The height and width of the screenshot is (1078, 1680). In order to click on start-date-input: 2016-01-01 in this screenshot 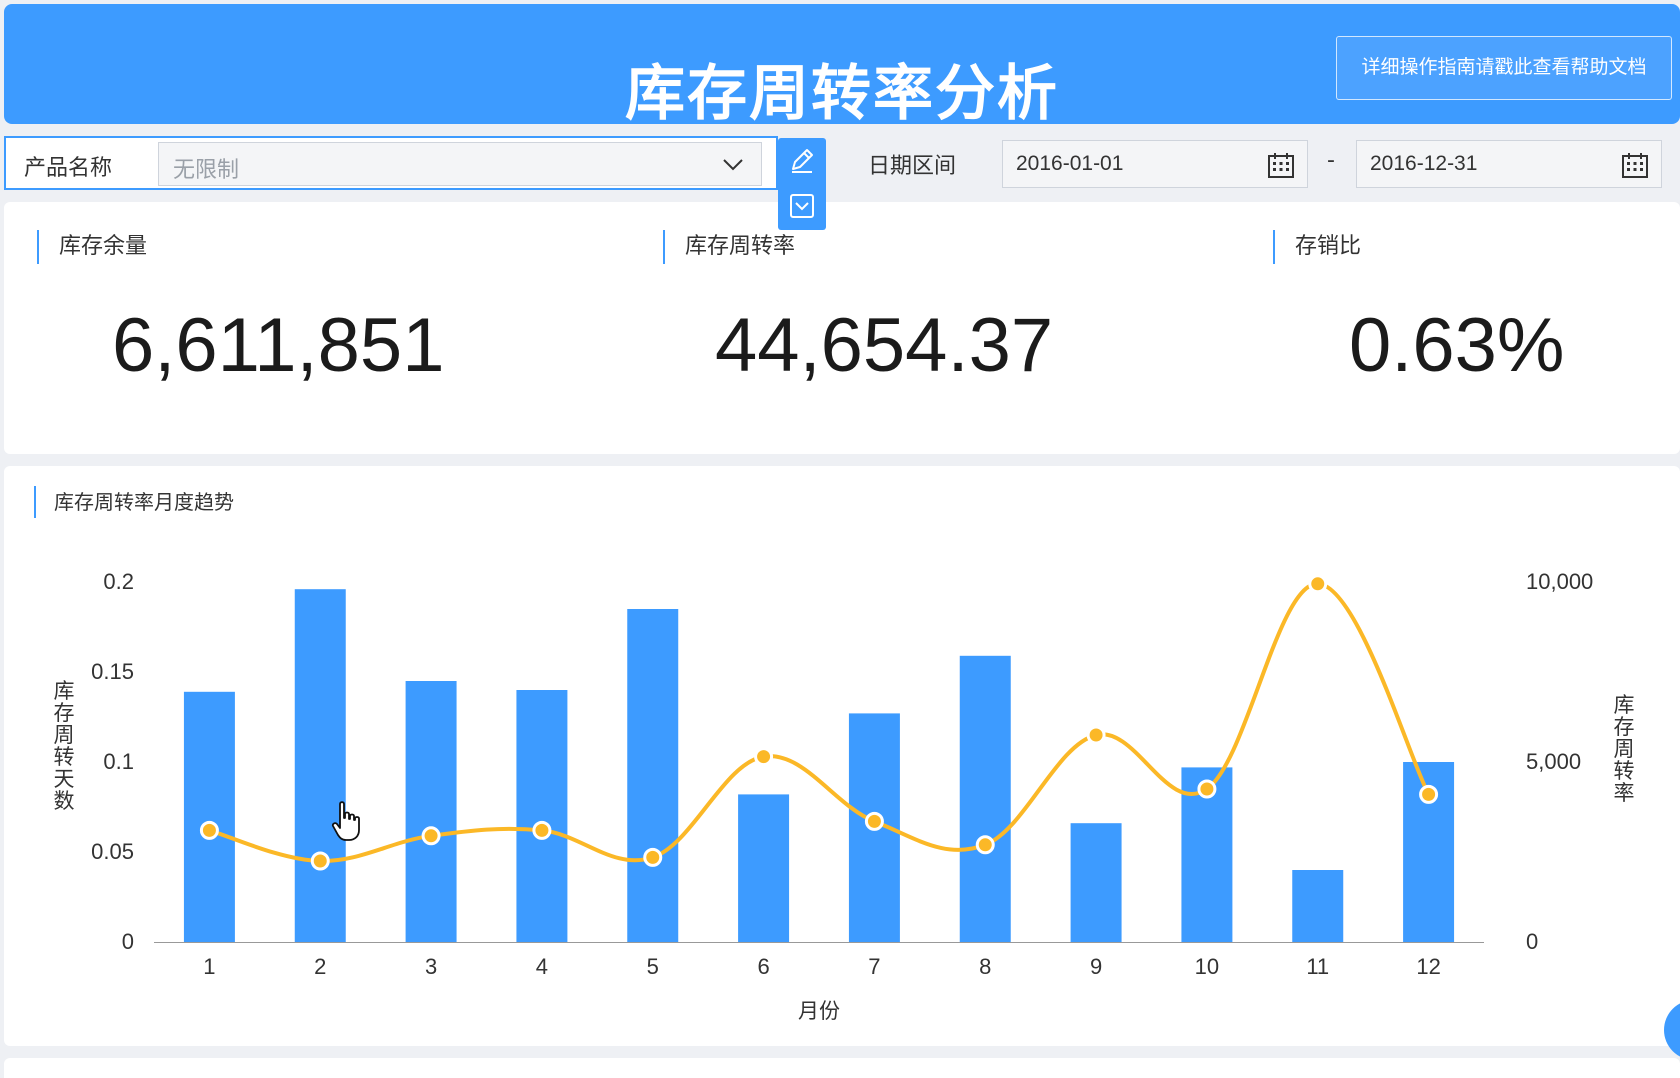, I will do `click(1155, 164)`.